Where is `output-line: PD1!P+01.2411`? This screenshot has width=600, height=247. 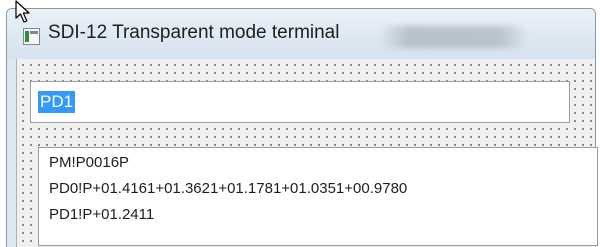 output-line: PD1!P+01.2411 is located at coordinates (102, 214).